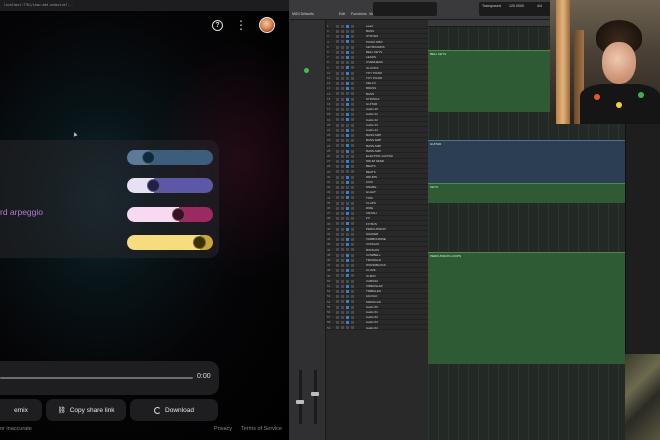 Image resolution: width=660 pixels, height=440 pixels. What do you see at coordinates (306, 70) in the screenshot?
I see `record-led` at bounding box center [306, 70].